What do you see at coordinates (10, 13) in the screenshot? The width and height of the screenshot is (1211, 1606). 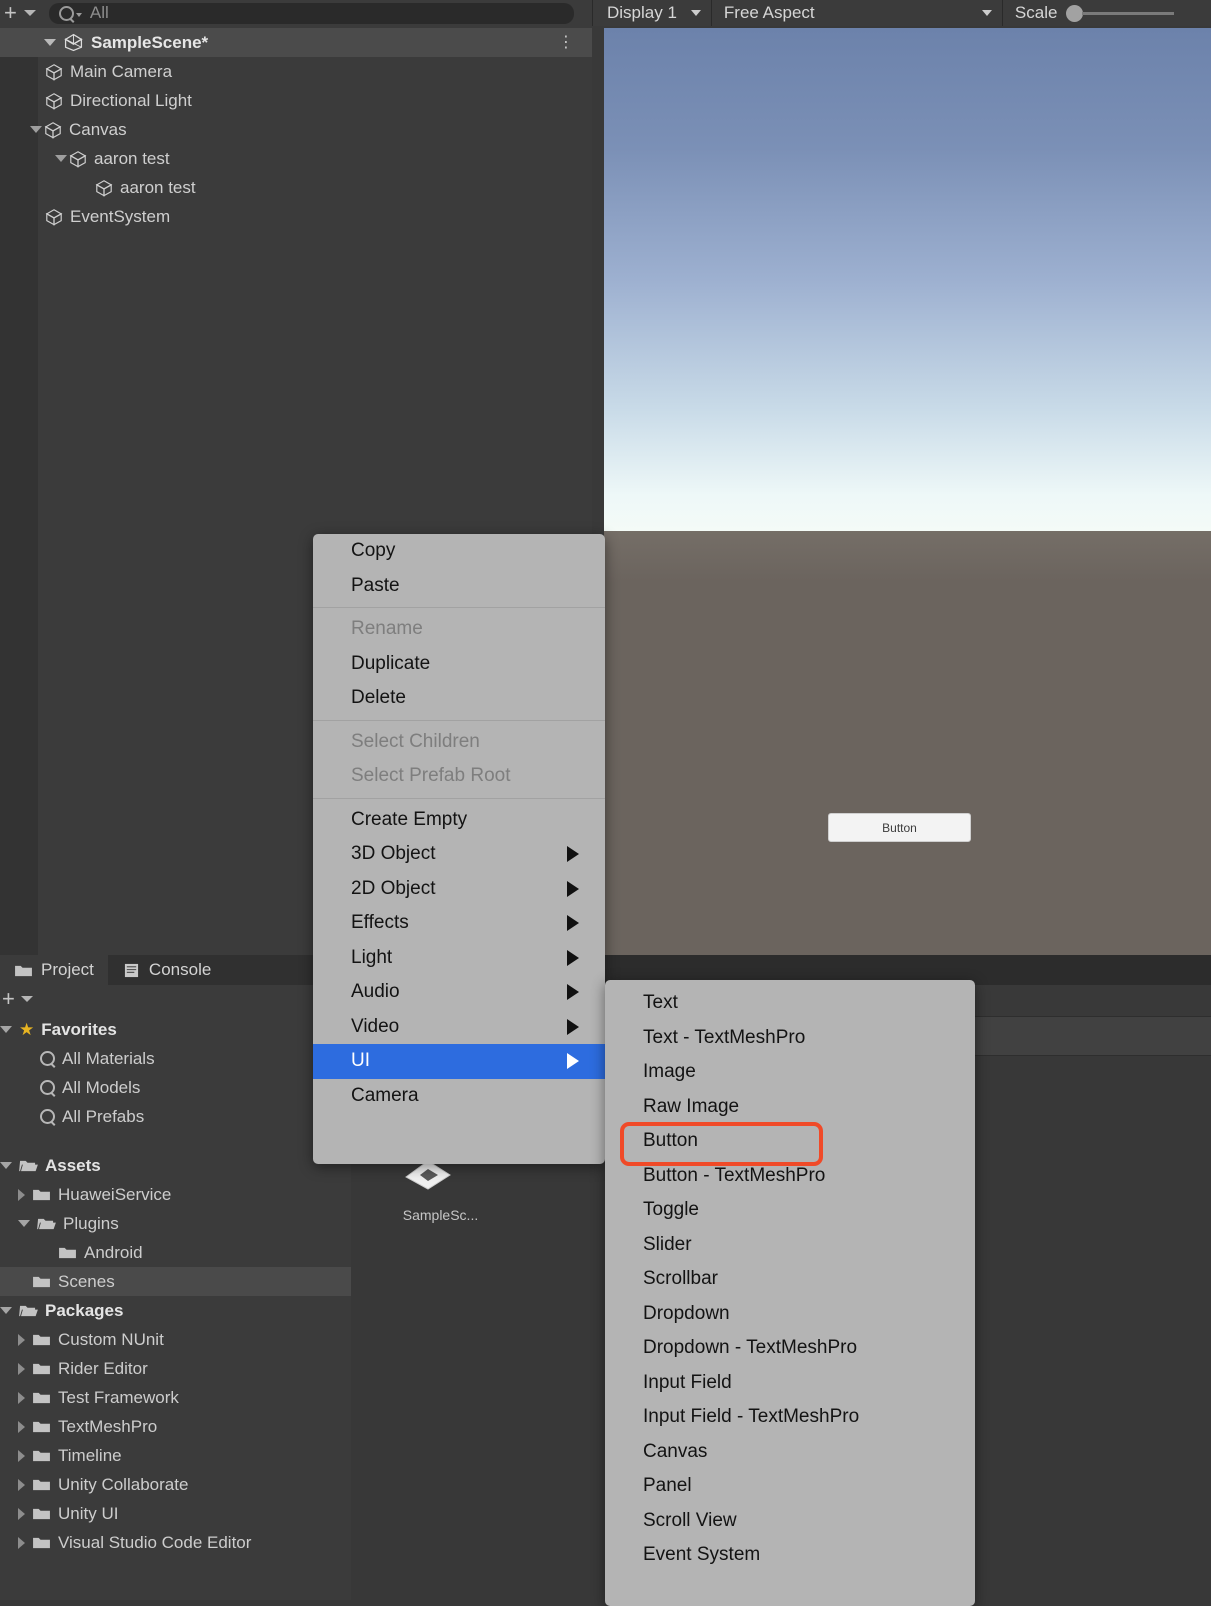 I see `add-object-icon: +` at bounding box center [10, 13].